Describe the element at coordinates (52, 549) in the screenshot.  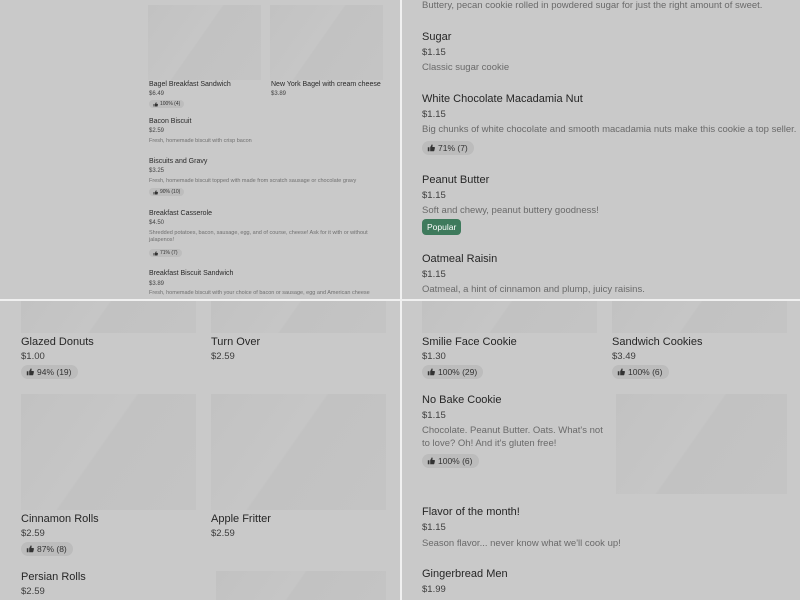
I see `rating-text: 87% (8)` at that location.